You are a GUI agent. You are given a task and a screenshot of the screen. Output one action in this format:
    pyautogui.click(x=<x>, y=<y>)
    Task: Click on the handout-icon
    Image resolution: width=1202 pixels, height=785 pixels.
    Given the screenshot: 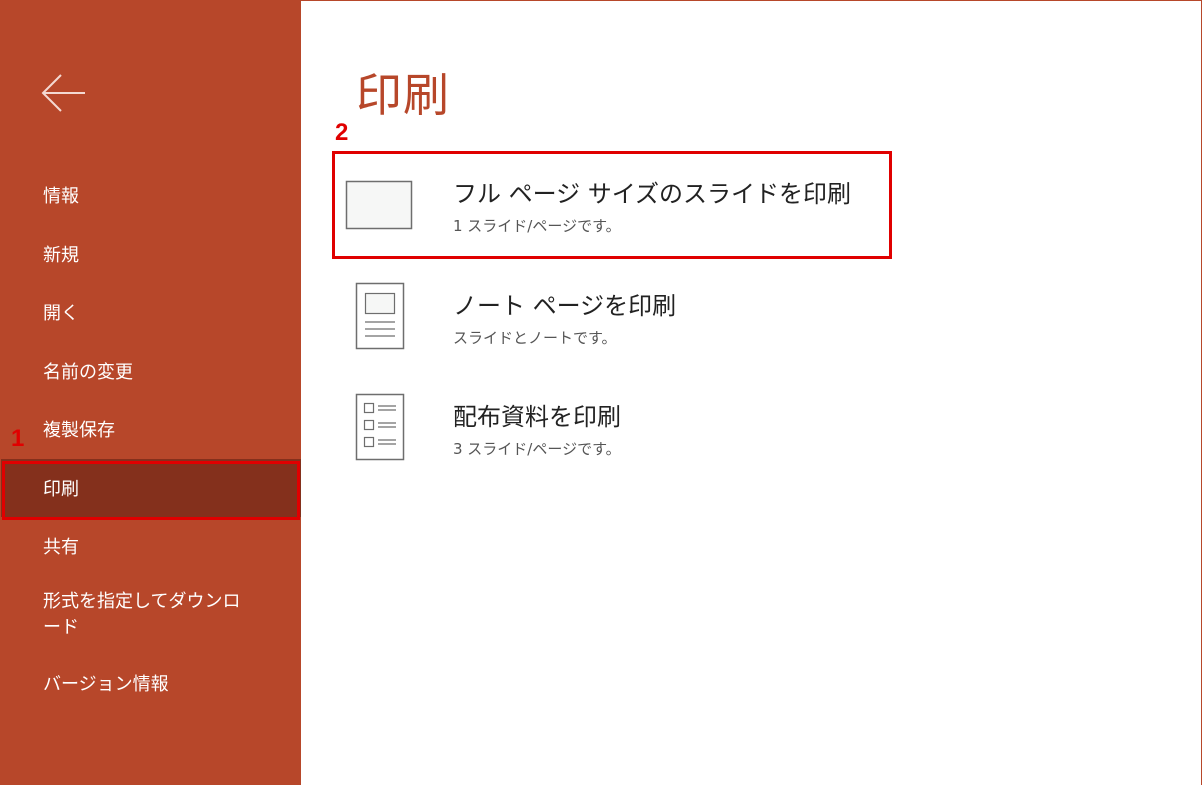 What is the action you would take?
    pyautogui.click(x=380, y=428)
    